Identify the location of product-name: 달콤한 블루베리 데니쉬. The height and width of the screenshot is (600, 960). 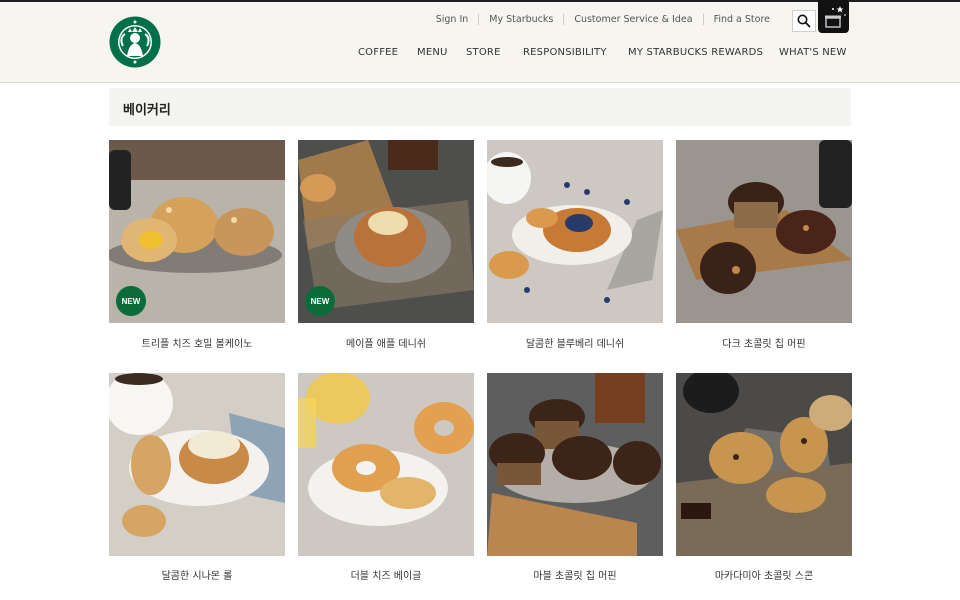
(575, 342).